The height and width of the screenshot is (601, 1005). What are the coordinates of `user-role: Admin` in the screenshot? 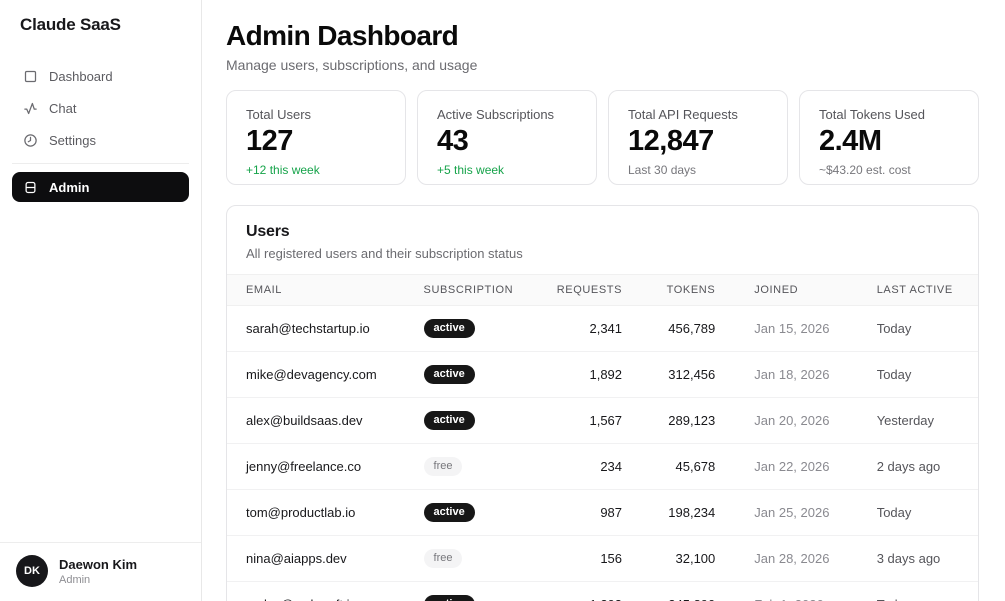 It's located at (75, 579).